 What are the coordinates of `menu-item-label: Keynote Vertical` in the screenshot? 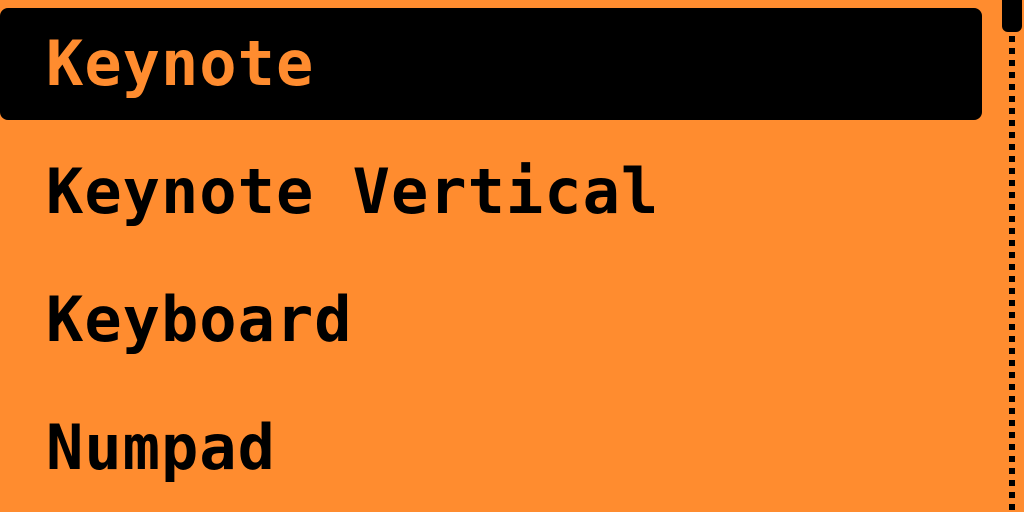 It's located at (353, 191).